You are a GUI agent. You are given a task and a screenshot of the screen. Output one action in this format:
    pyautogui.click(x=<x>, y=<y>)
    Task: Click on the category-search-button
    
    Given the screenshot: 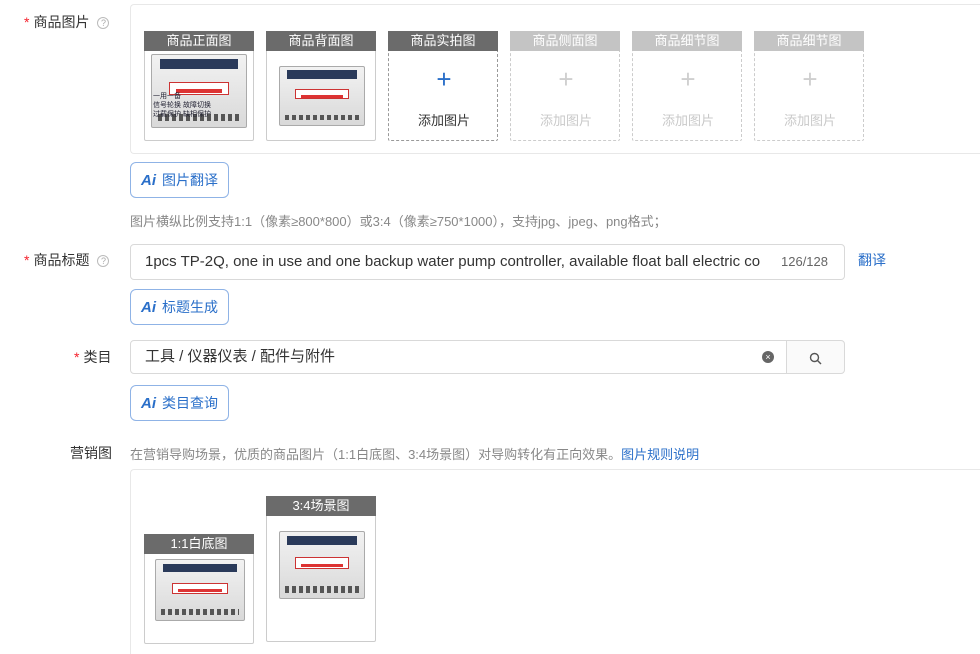 What is the action you would take?
    pyautogui.click(x=815, y=357)
    